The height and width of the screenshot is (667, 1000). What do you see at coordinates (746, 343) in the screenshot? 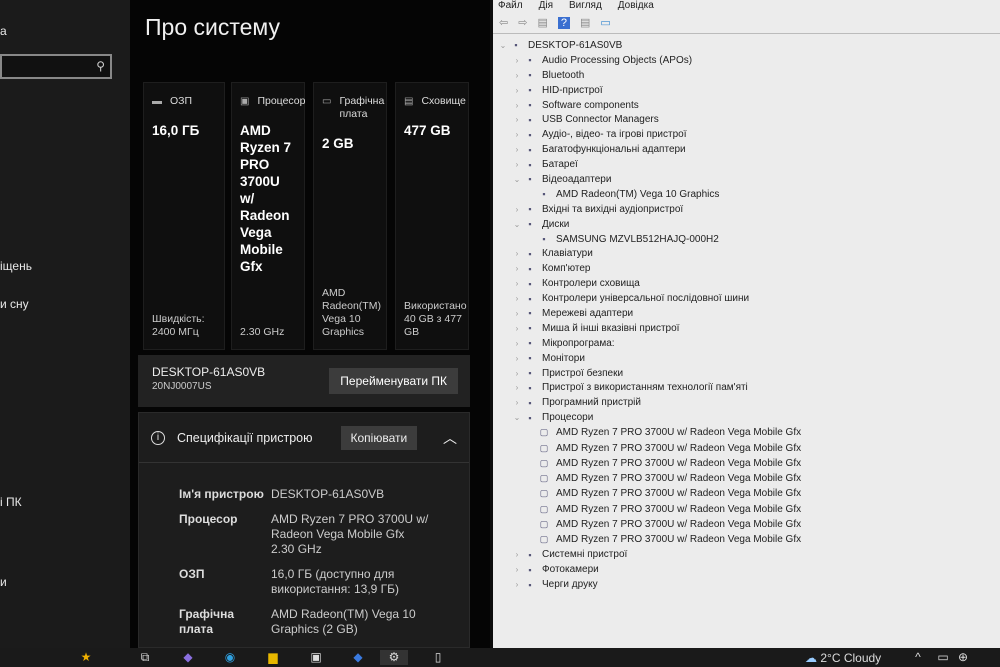
I see `tree-item: › ▪ Мікропрограма:` at bounding box center [746, 343].